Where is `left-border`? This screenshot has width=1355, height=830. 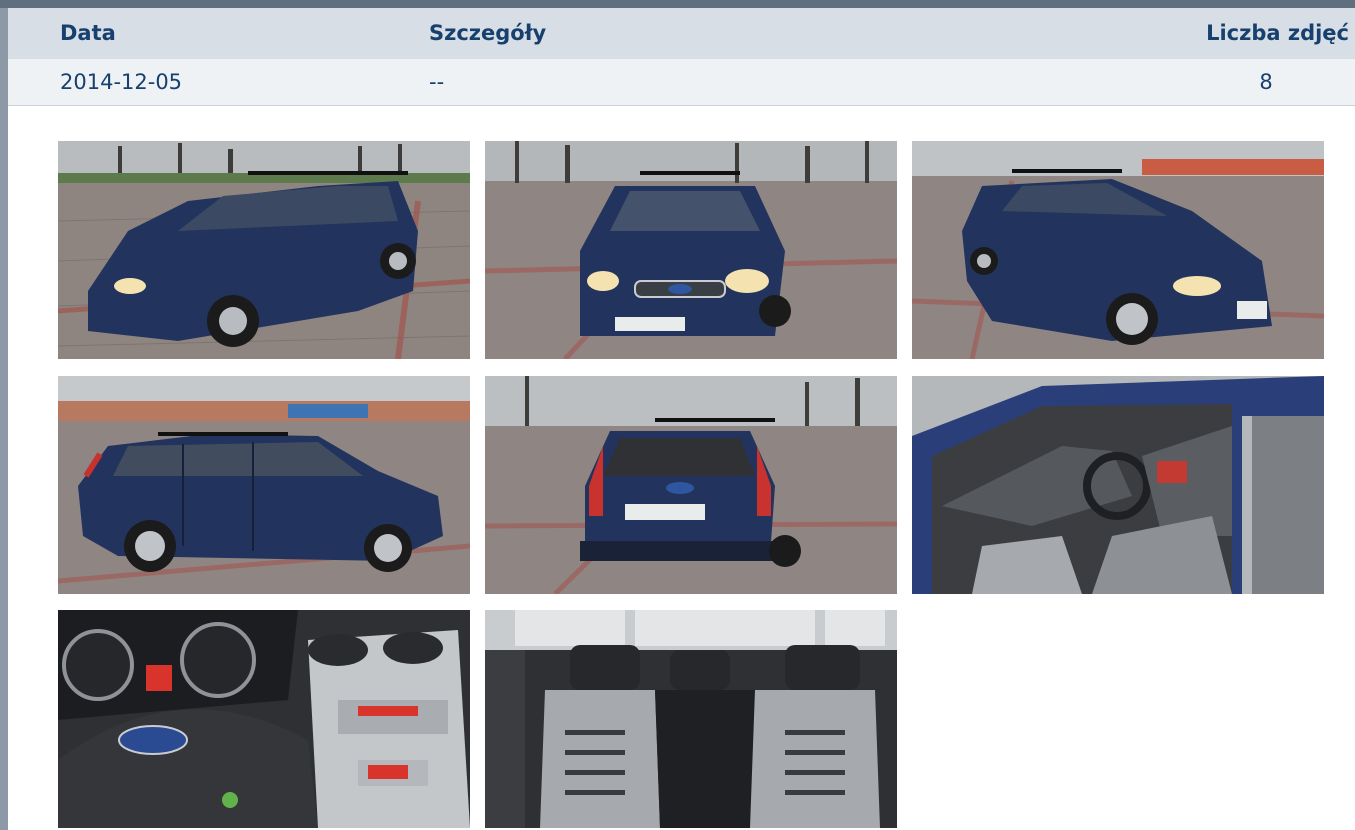 left-border is located at coordinates (4, 419).